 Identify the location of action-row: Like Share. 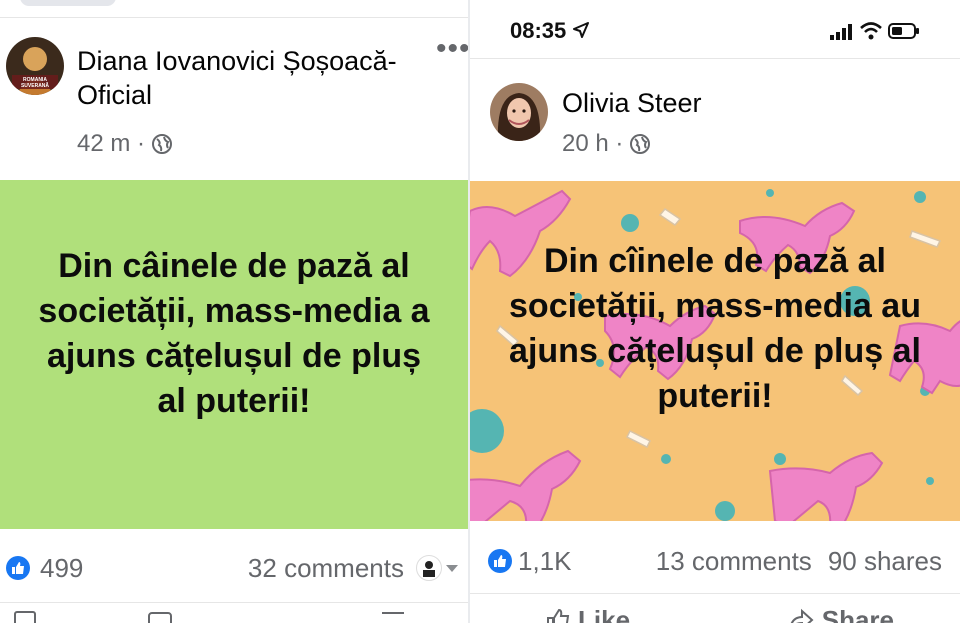
(715, 614).